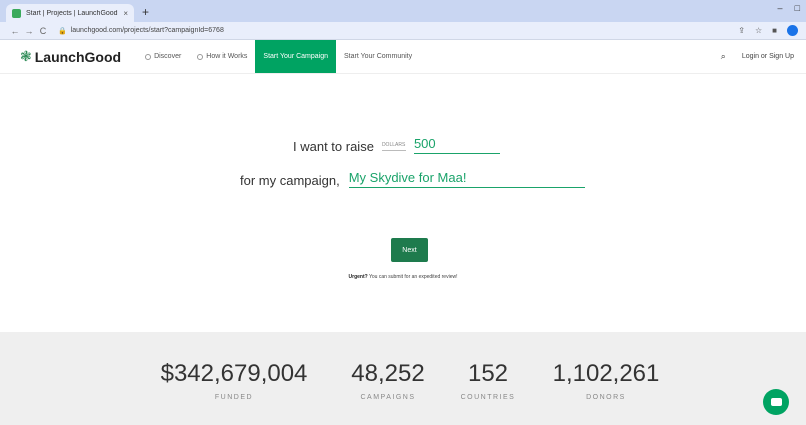 The height and width of the screenshot is (425, 806). I want to click on nav-discover-label: Discover, so click(168, 56).